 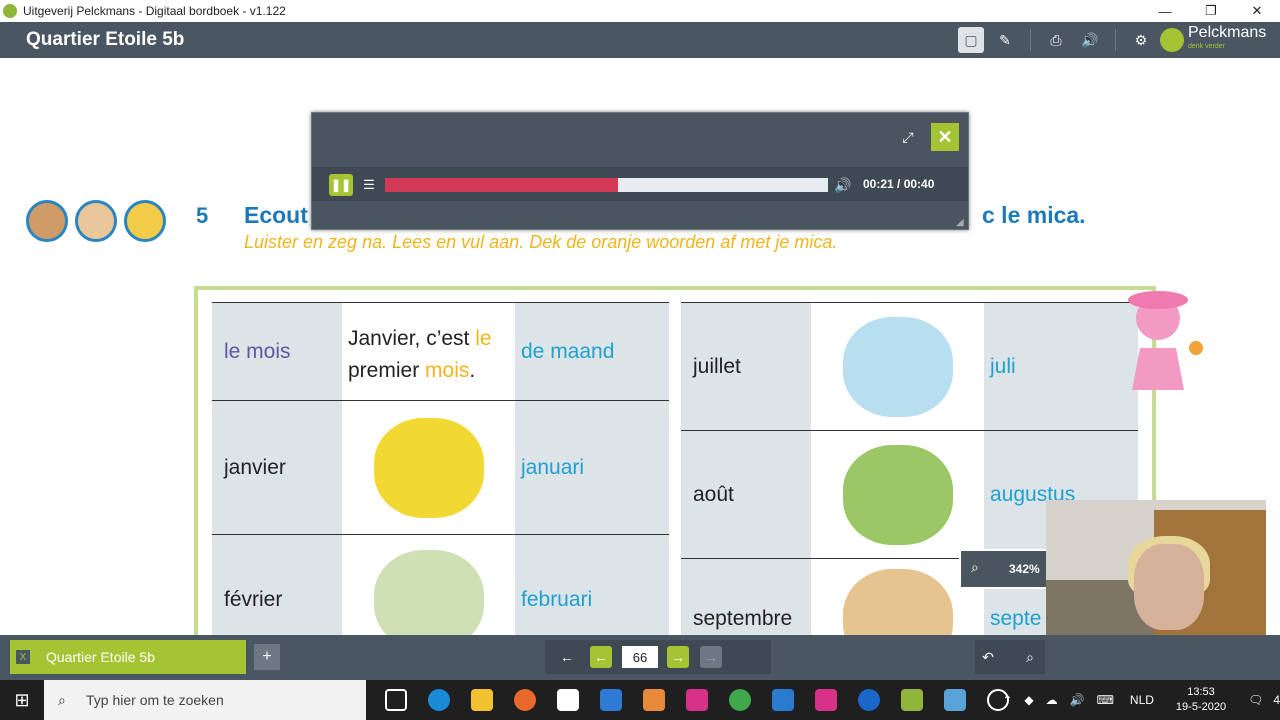 I want to click on clock: 13:53 19-5-2020, so click(x=1201, y=700).